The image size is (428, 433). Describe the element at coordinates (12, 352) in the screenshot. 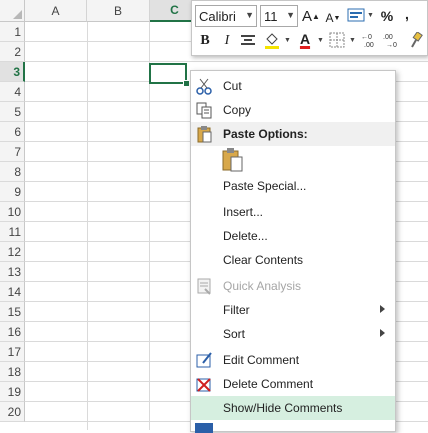

I see `row-header-17: 17` at that location.